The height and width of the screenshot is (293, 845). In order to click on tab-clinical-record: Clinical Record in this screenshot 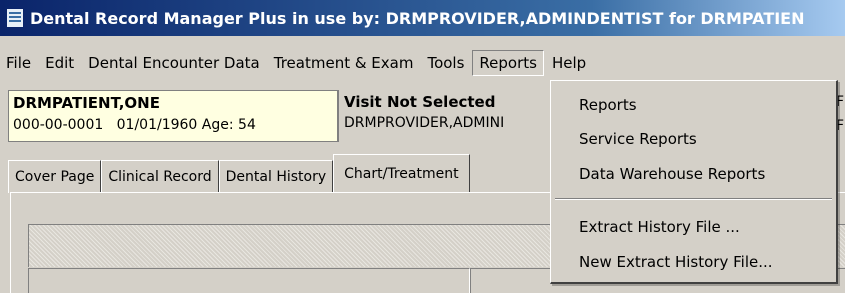, I will do `click(160, 176)`.